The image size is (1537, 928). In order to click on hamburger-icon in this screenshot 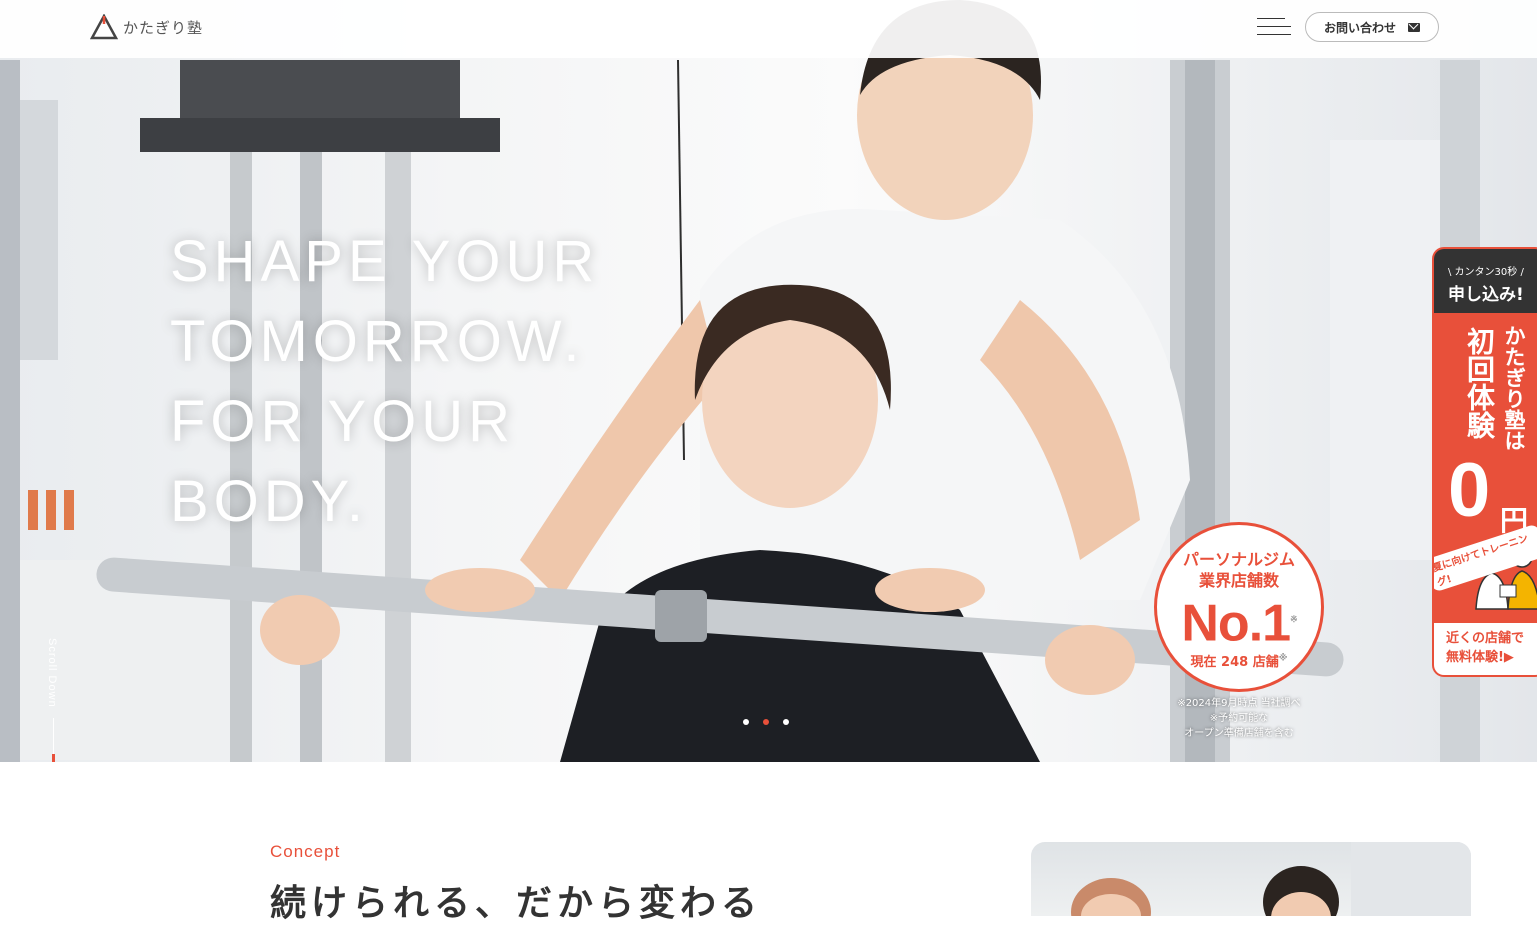, I will do `click(1271, 18)`.